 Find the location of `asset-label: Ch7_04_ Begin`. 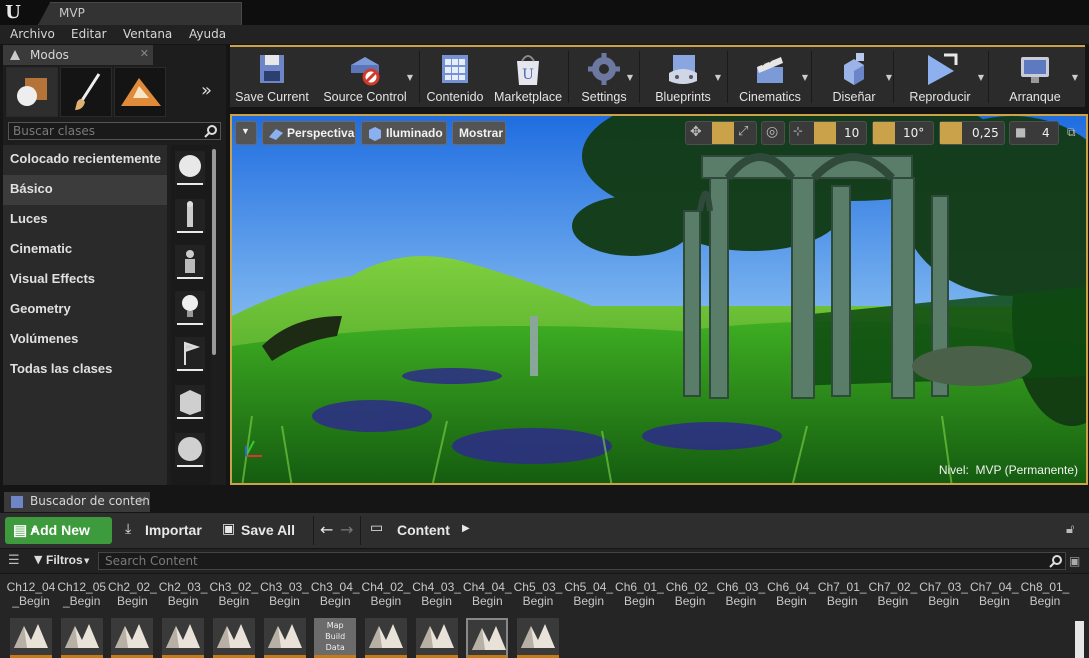

asset-label: Ch7_04_ Begin is located at coordinates (994, 594).